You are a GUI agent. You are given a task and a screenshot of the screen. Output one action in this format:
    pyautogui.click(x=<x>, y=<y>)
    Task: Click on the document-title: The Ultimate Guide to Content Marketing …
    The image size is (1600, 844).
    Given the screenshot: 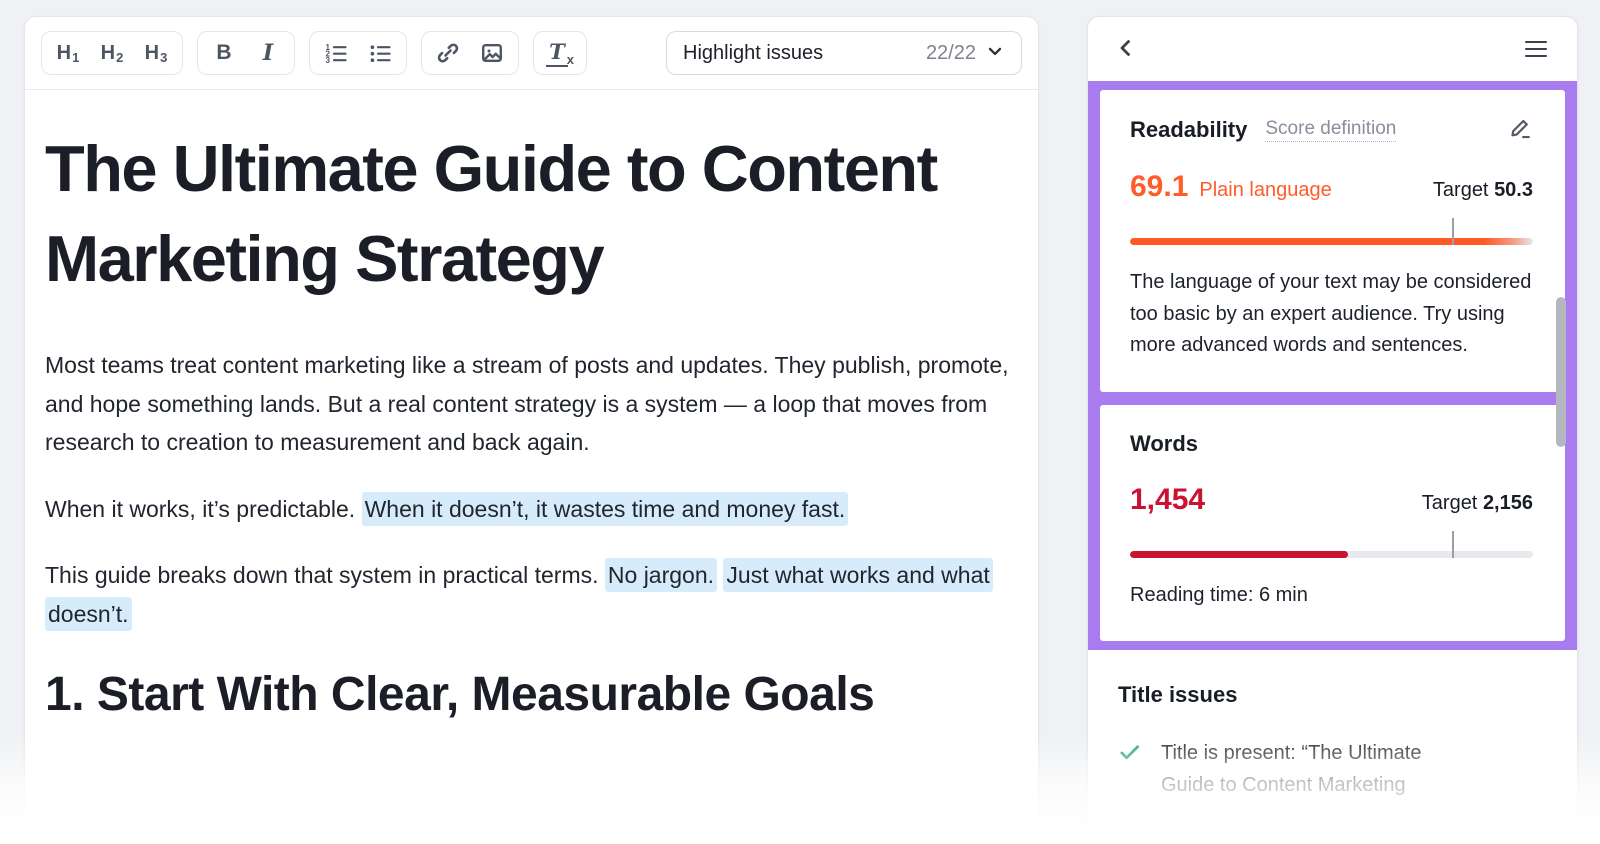 What is the action you would take?
    pyautogui.click(x=491, y=213)
    